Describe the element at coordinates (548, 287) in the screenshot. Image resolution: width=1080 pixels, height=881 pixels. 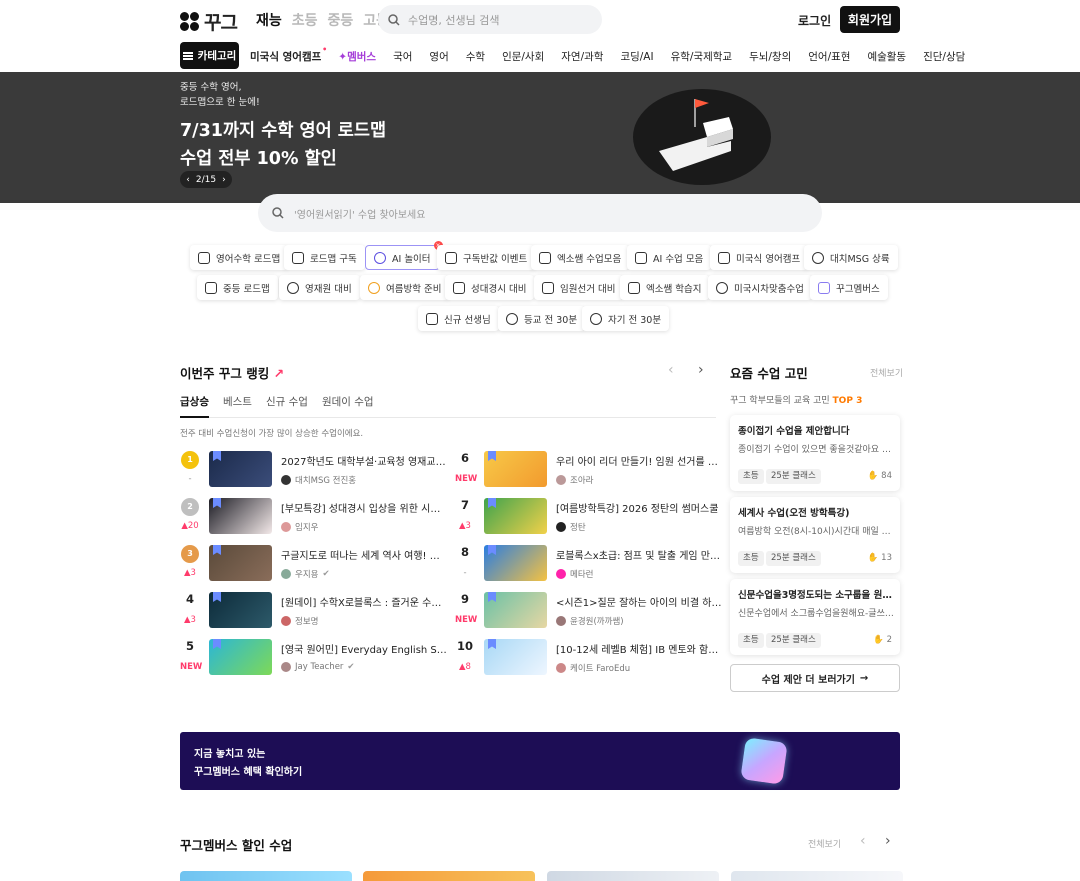
I see `megaphone-icon` at that location.